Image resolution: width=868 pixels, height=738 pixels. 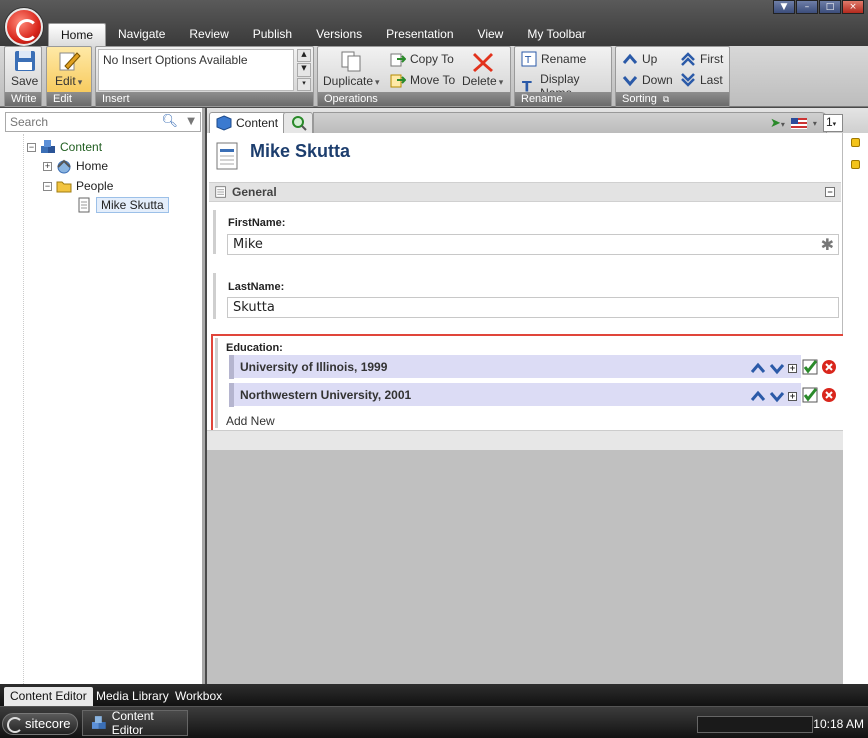 What do you see at coordinates (196, 70) in the screenshot?
I see `insert-options-list: No Insert Options Available` at bounding box center [196, 70].